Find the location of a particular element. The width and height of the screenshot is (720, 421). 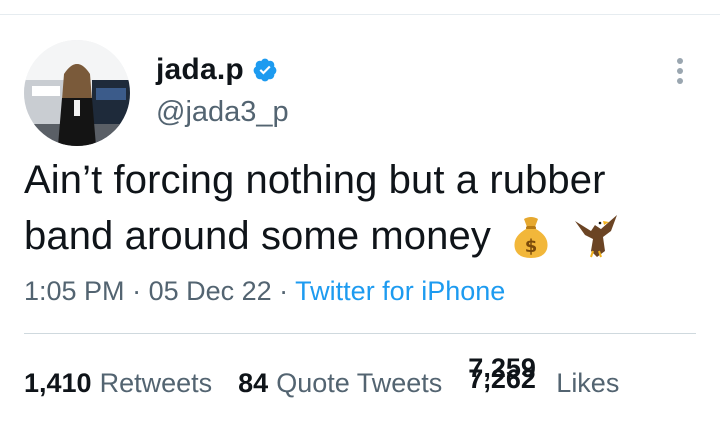

quote-tweets-count: 84 is located at coordinates (253, 383).